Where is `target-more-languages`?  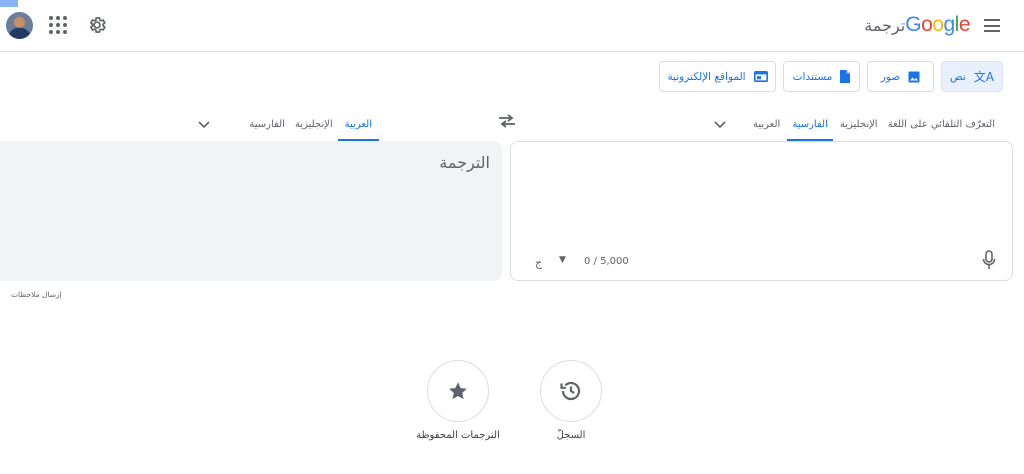
target-more-languages is located at coordinates (204, 124).